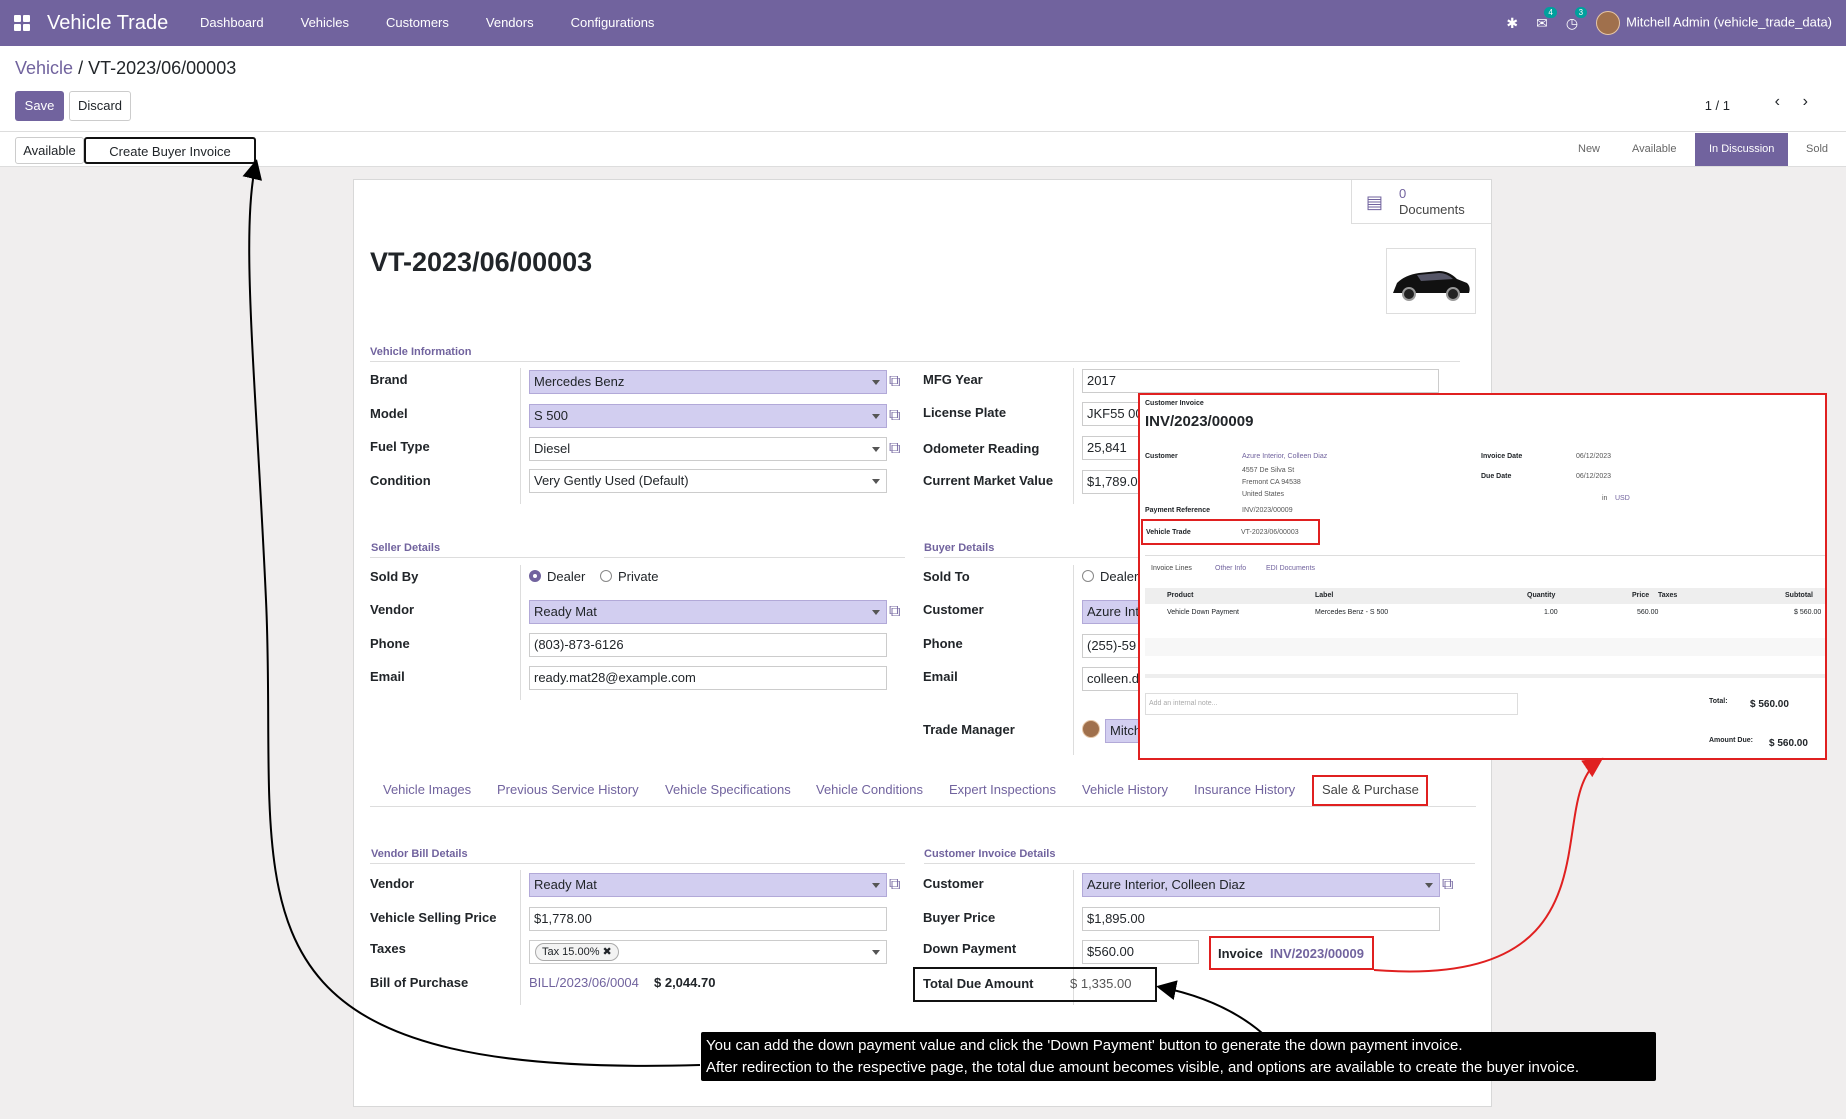  What do you see at coordinates (1112, 414) in the screenshot?
I see `license-plate-field: JKF55 00` at bounding box center [1112, 414].